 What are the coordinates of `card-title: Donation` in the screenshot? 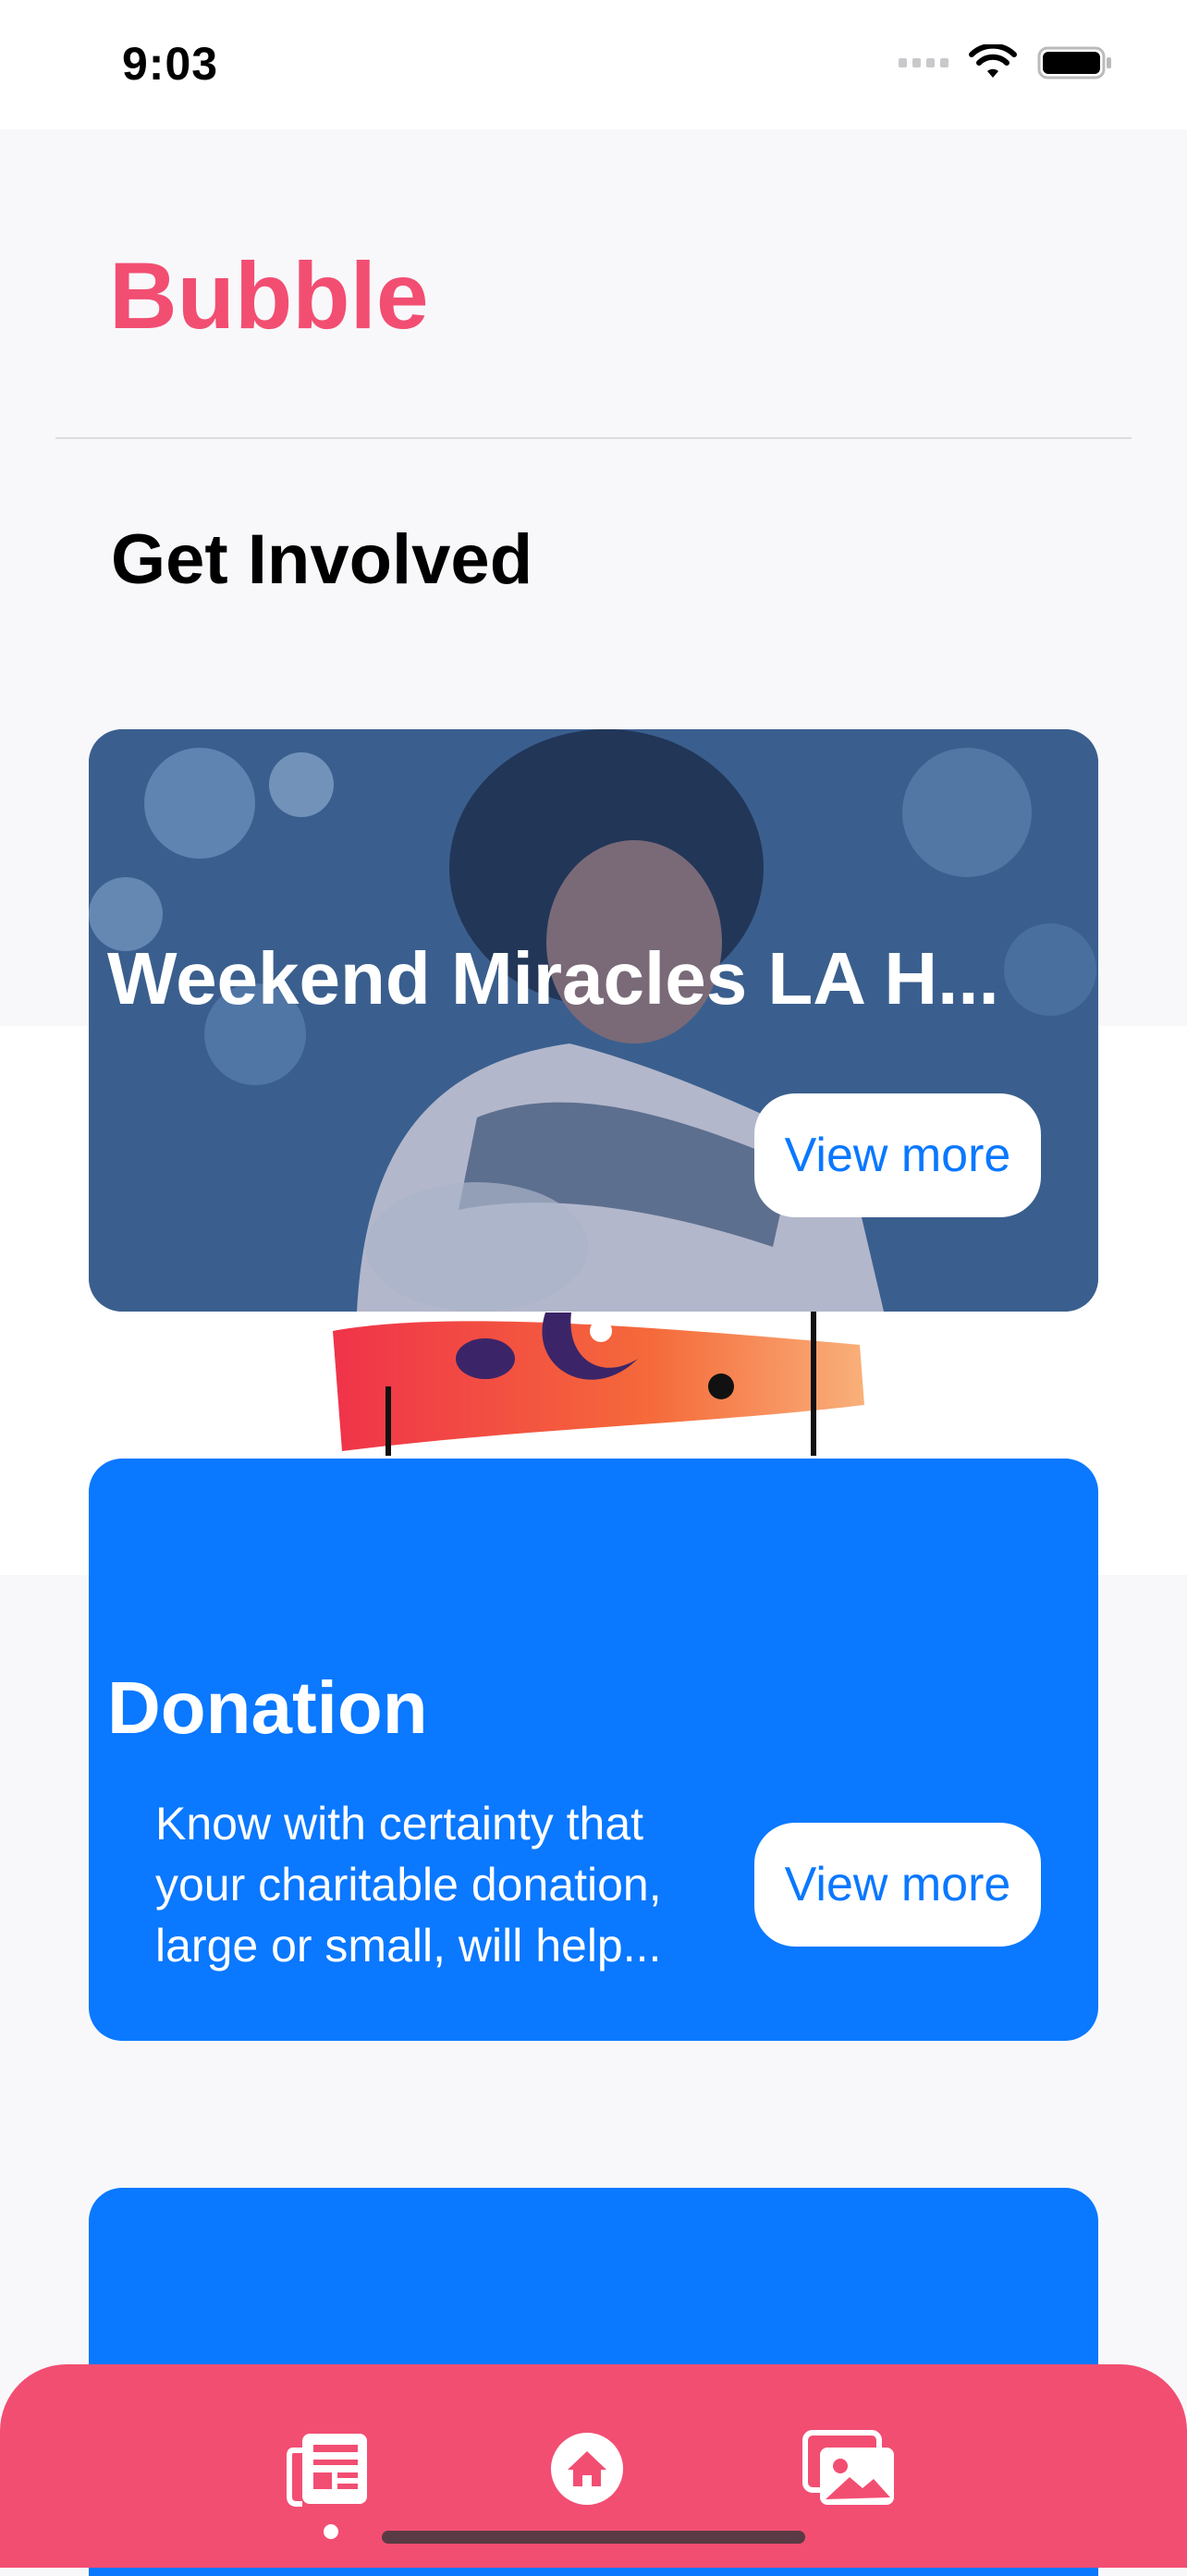 It's located at (267, 1707).